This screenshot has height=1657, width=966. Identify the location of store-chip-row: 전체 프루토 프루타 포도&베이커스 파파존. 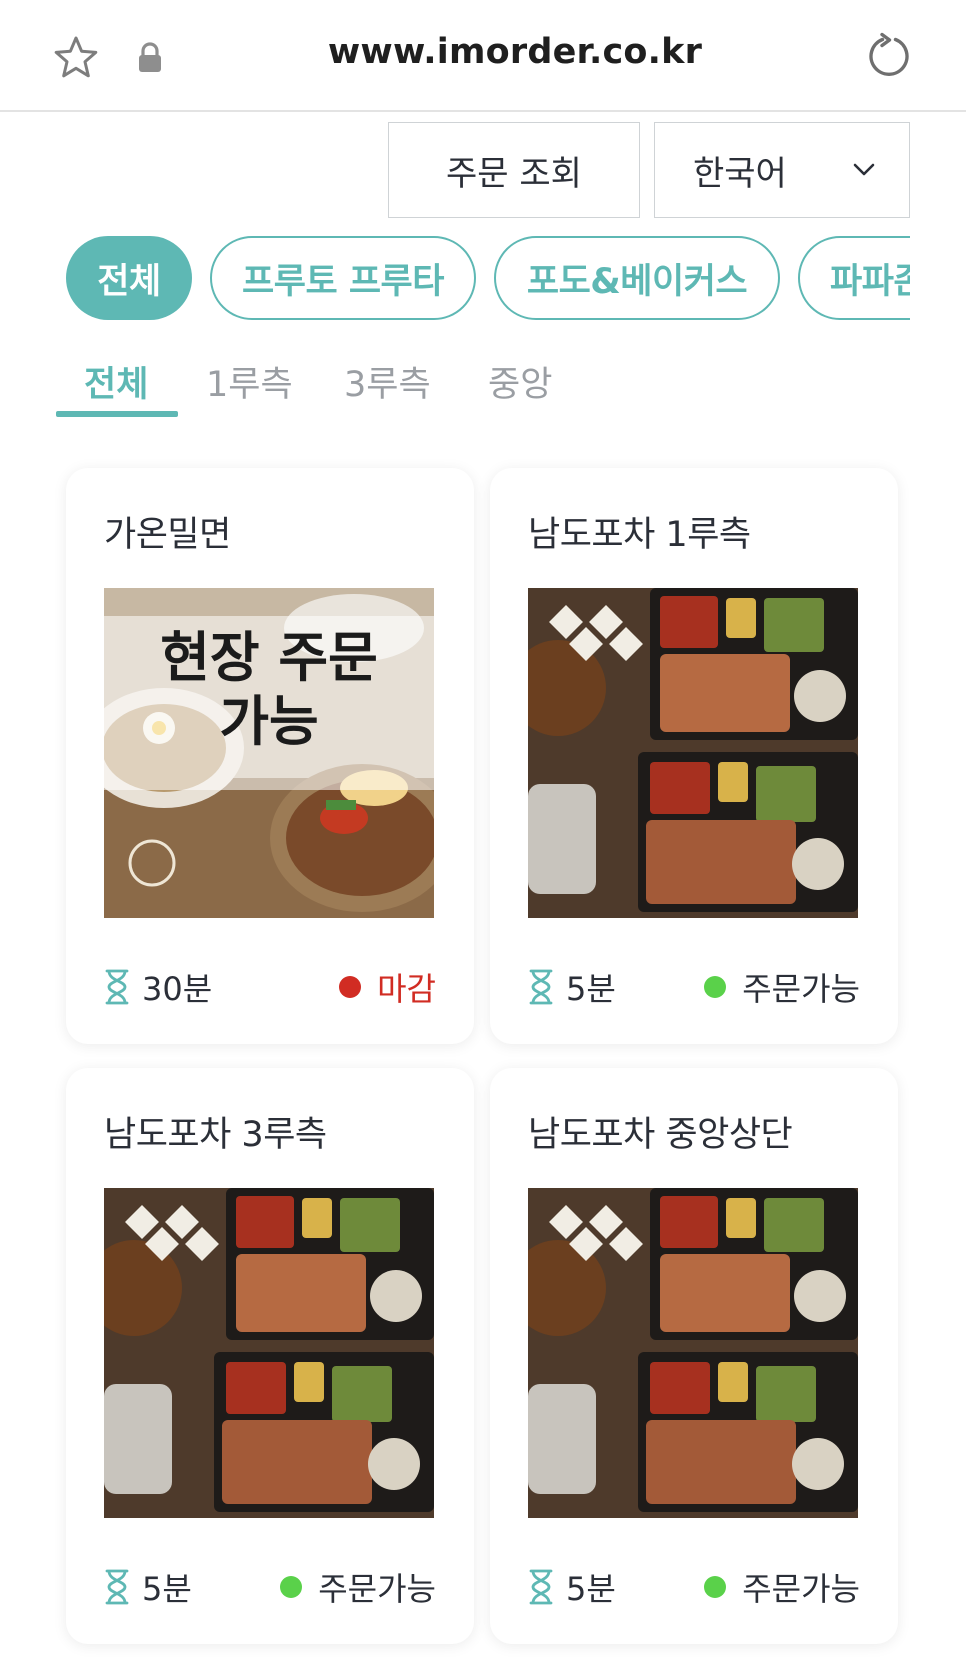
(455, 279).